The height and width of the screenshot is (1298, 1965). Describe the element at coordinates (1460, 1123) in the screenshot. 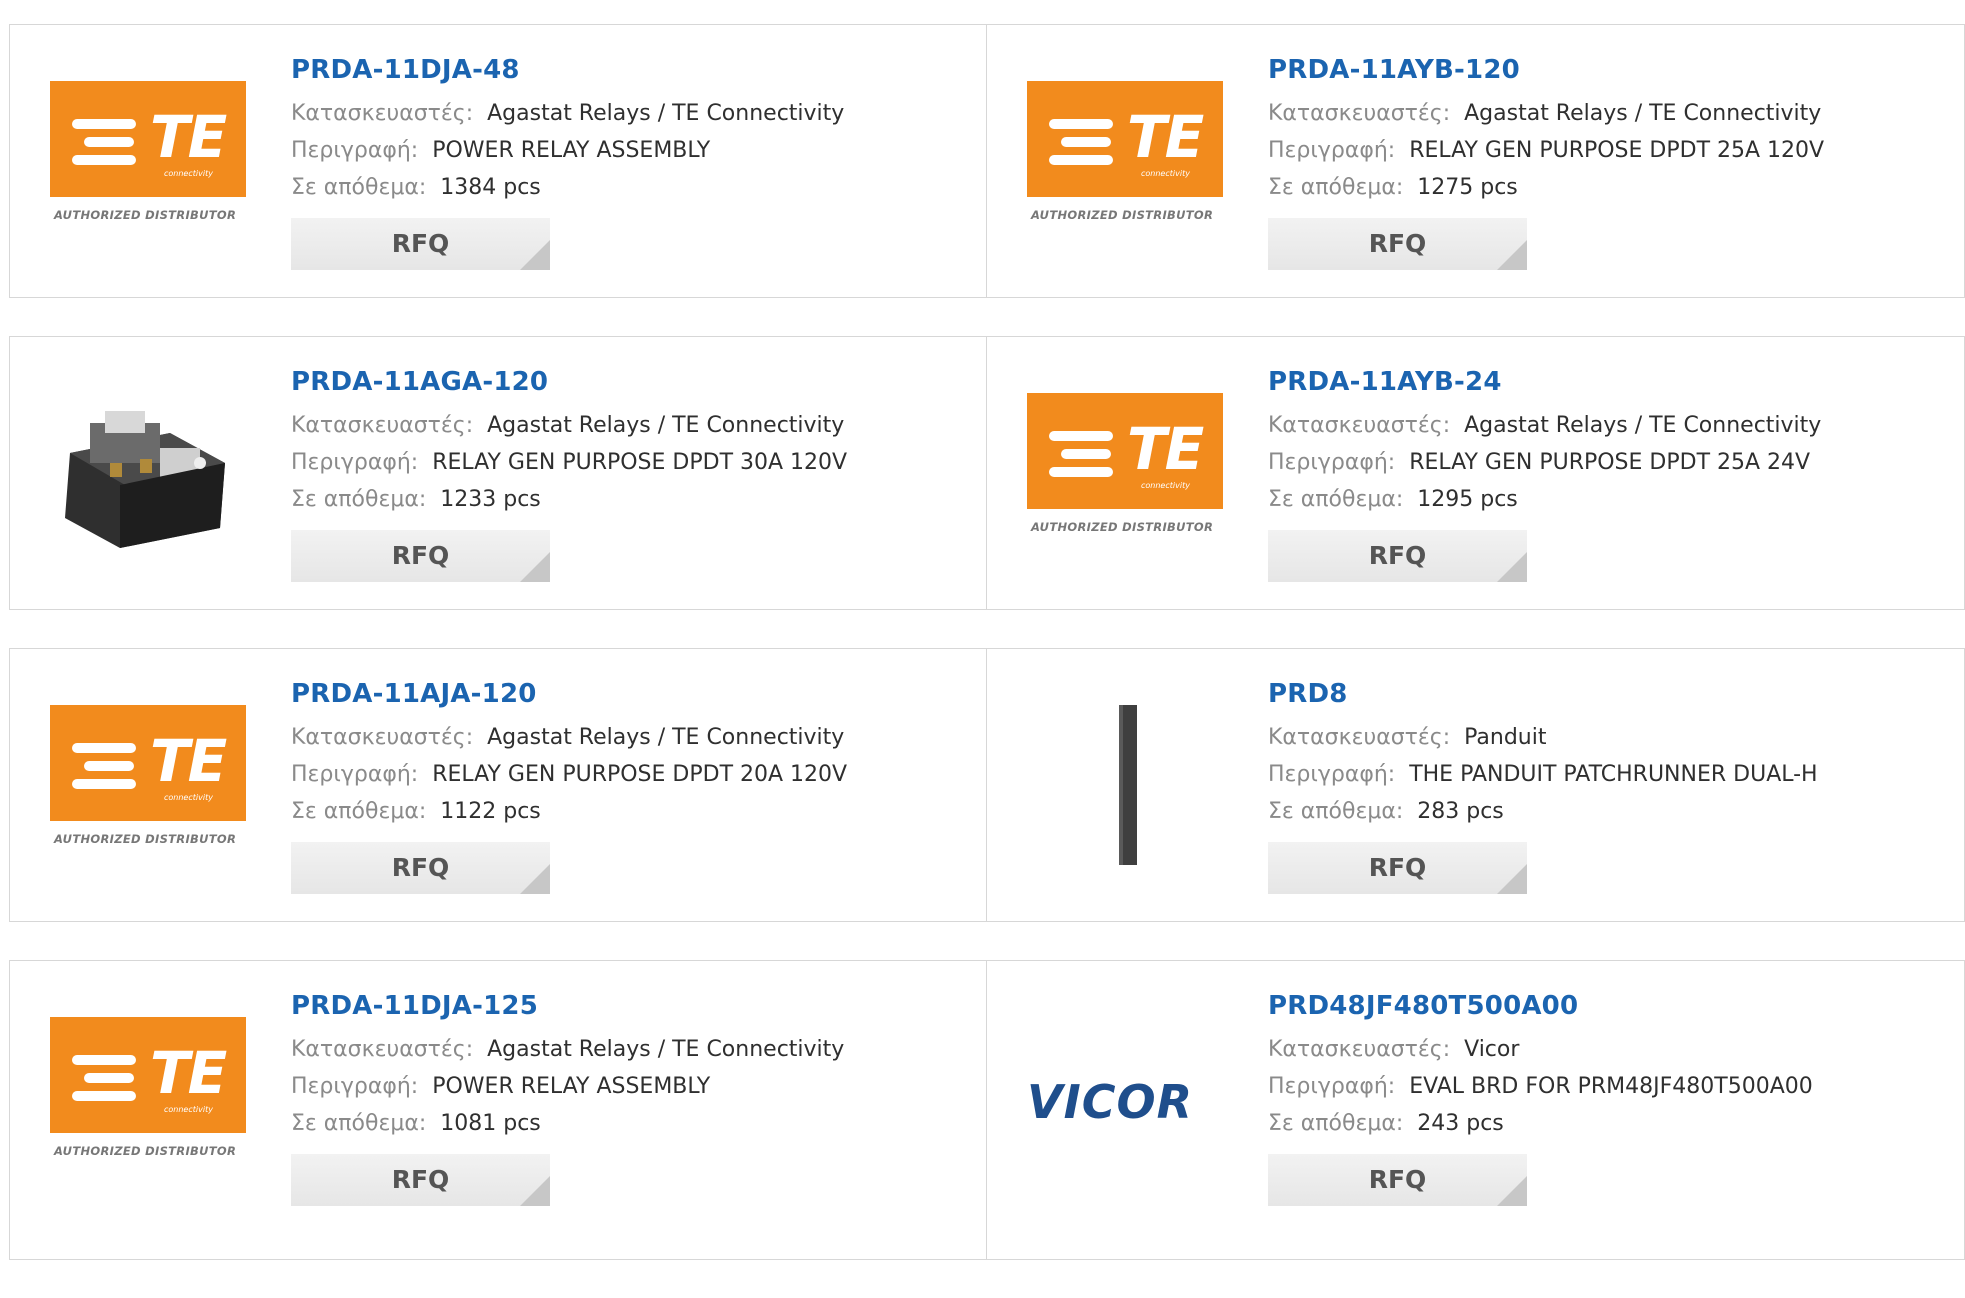

I see `stock-value: 243 pcs` at that location.